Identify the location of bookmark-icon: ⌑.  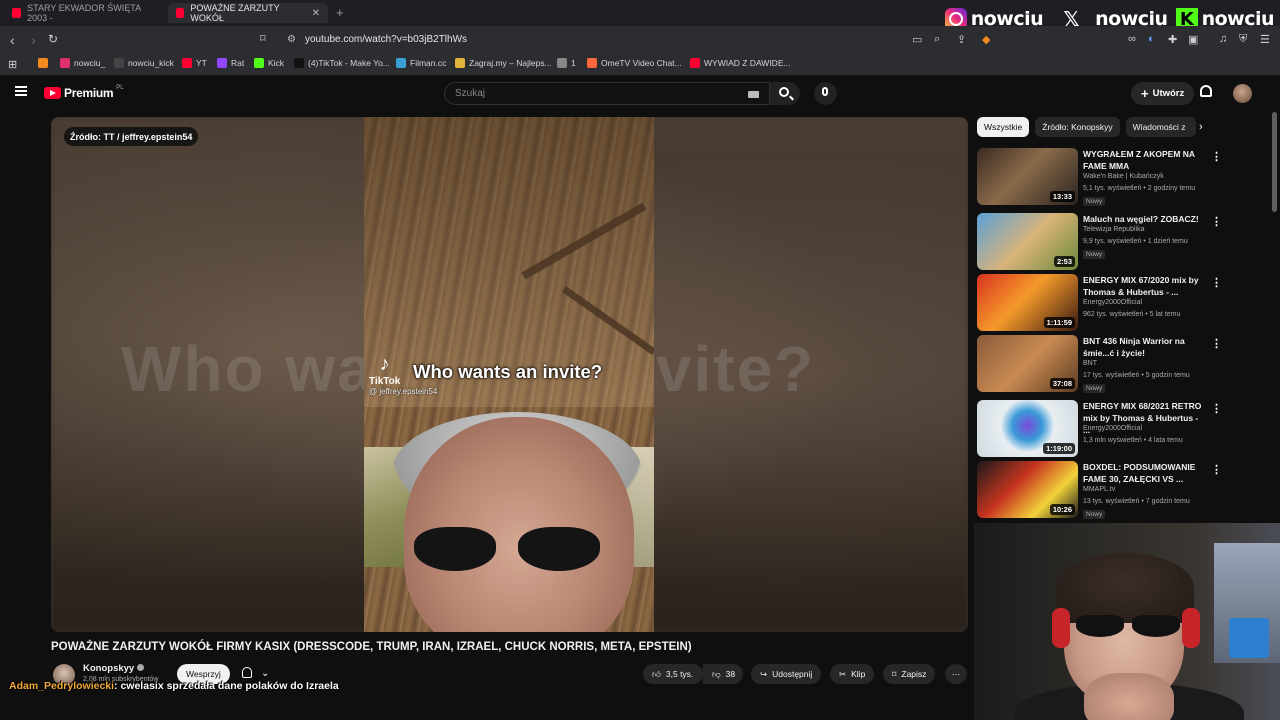
(263, 38).